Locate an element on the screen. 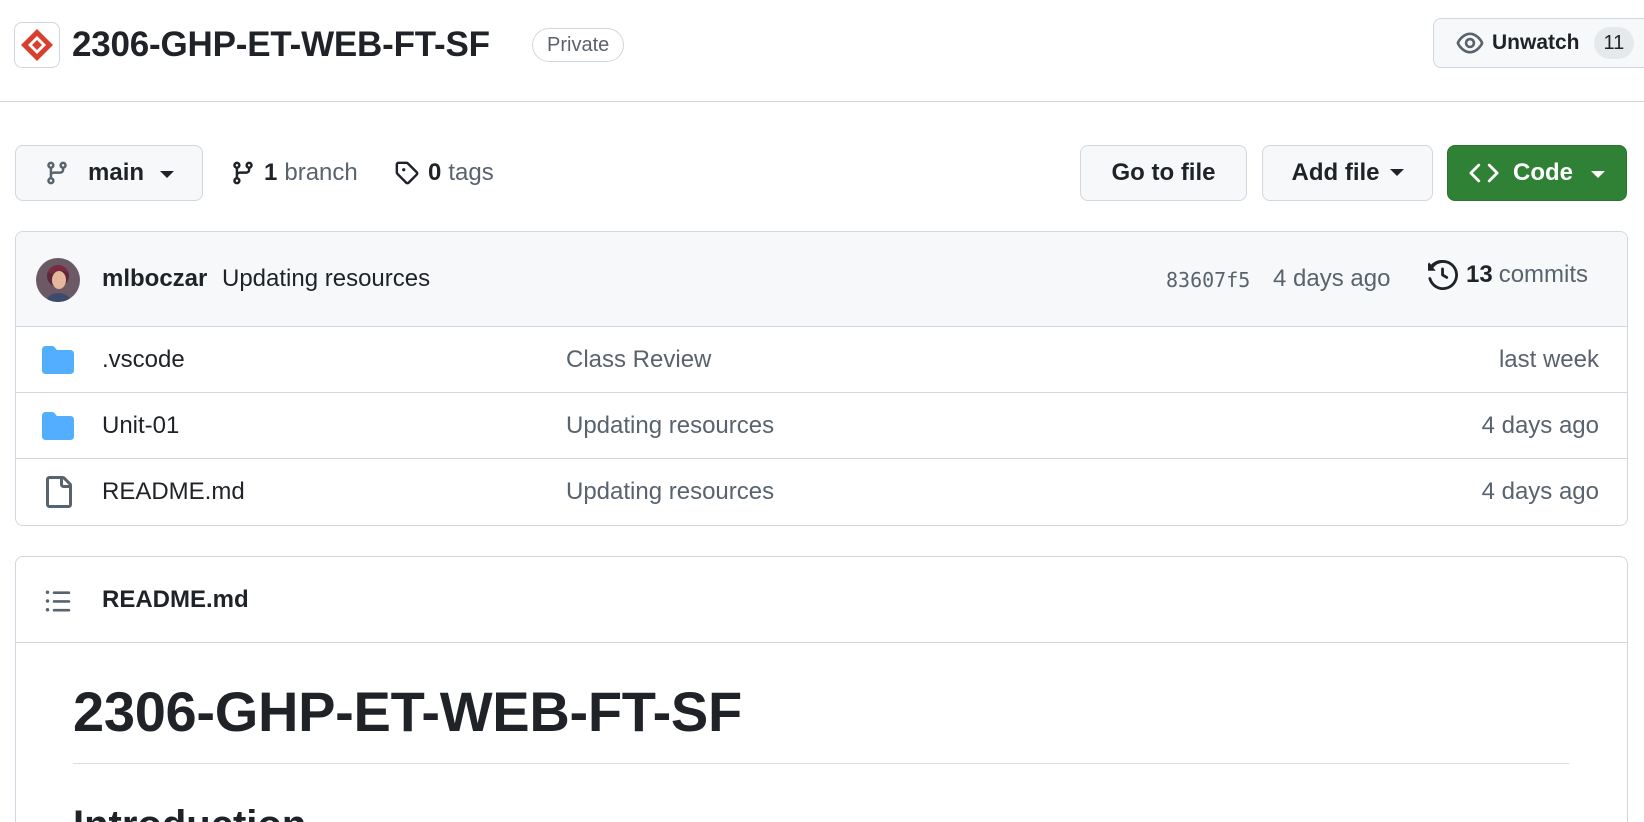 The height and width of the screenshot is (822, 1644). code-label: Code is located at coordinates (1543, 172).